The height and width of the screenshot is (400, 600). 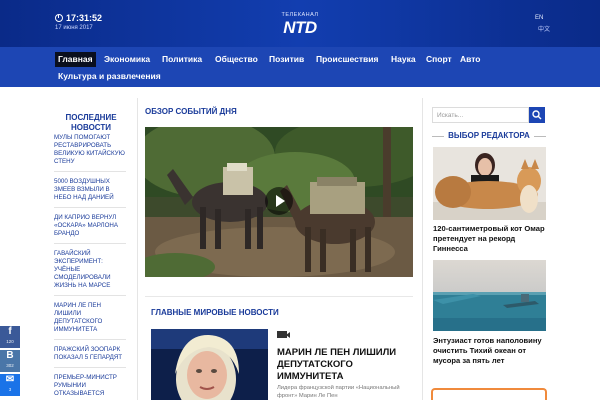 I want to click on vk-icon: B, so click(x=10, y=355).